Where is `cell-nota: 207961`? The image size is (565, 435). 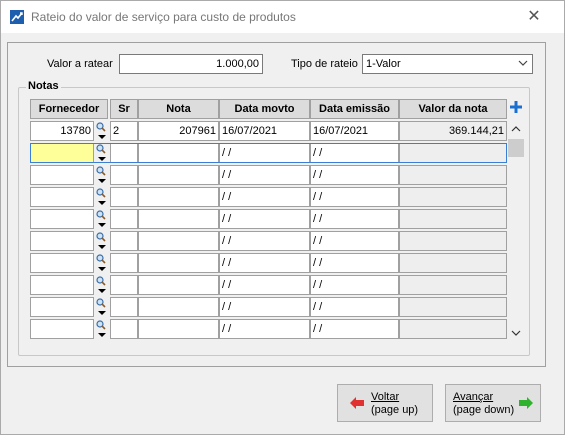
cell-nota: 207961 is located at coordinates (178, 131).